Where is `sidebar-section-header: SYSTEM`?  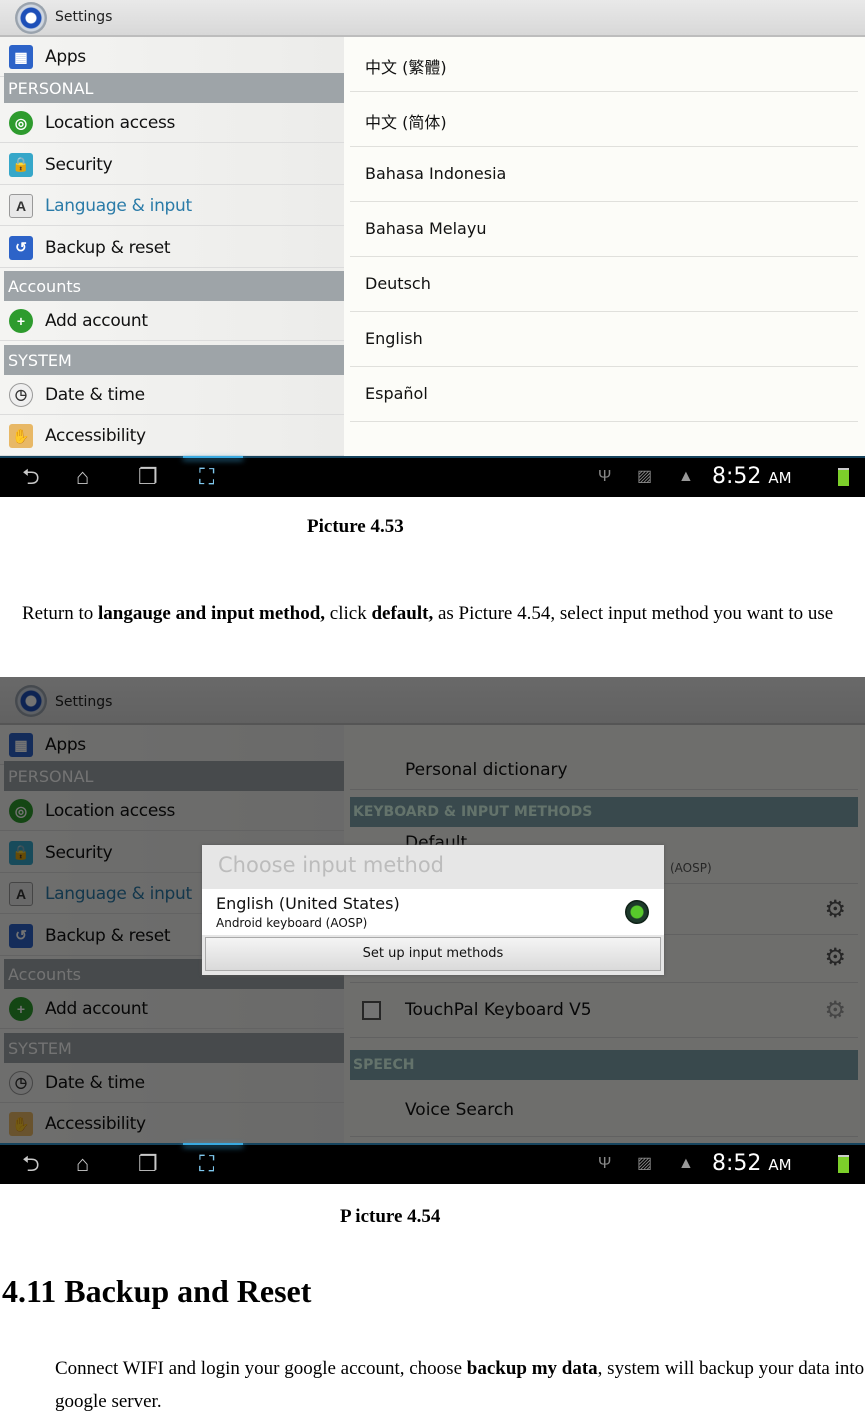
sidebar-section-header: SYSTEM is located at coordinates (174, 359).